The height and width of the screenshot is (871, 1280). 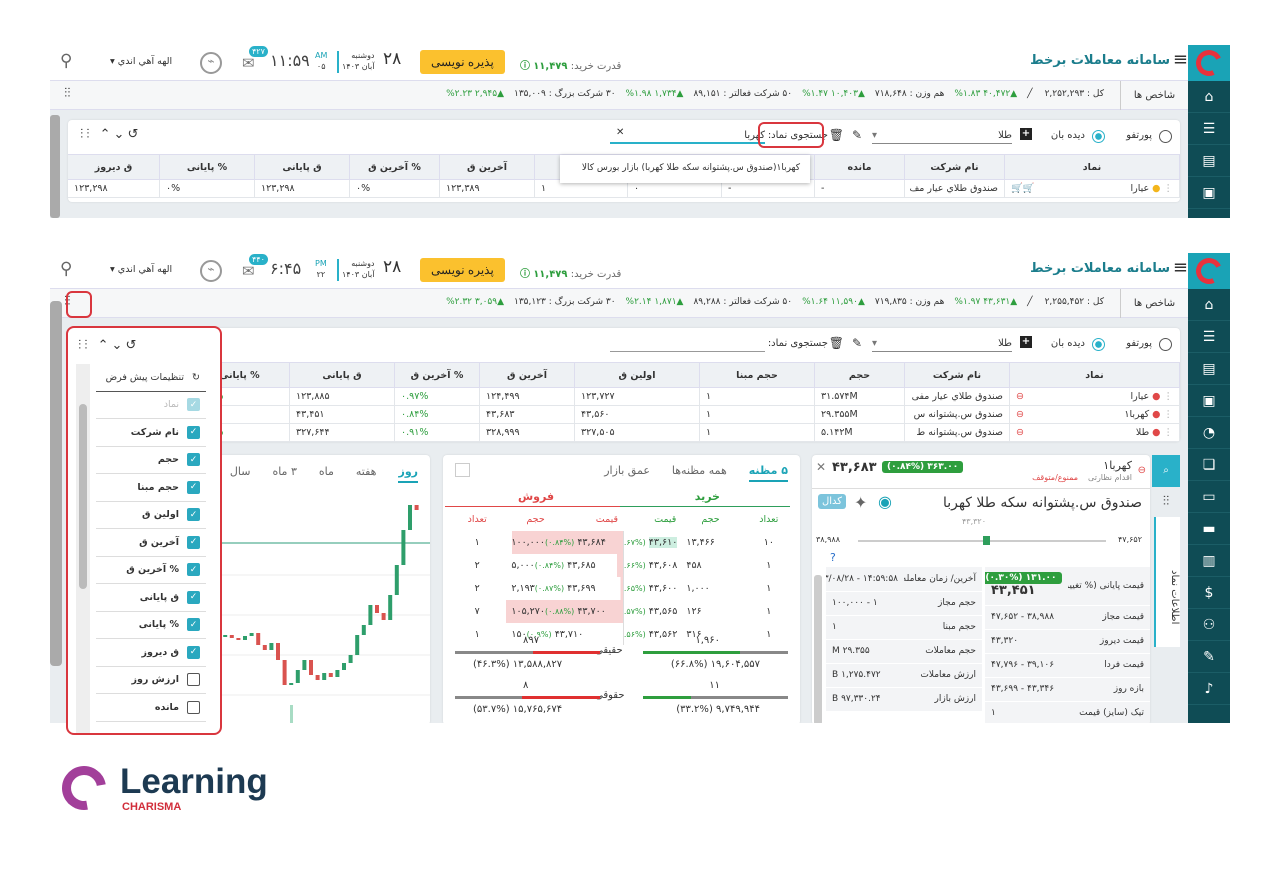 What do you see at coordinates (1209, 497) in the screenshot?
I see `sidebar-item: ▭` at bounding box center [1209, 497].